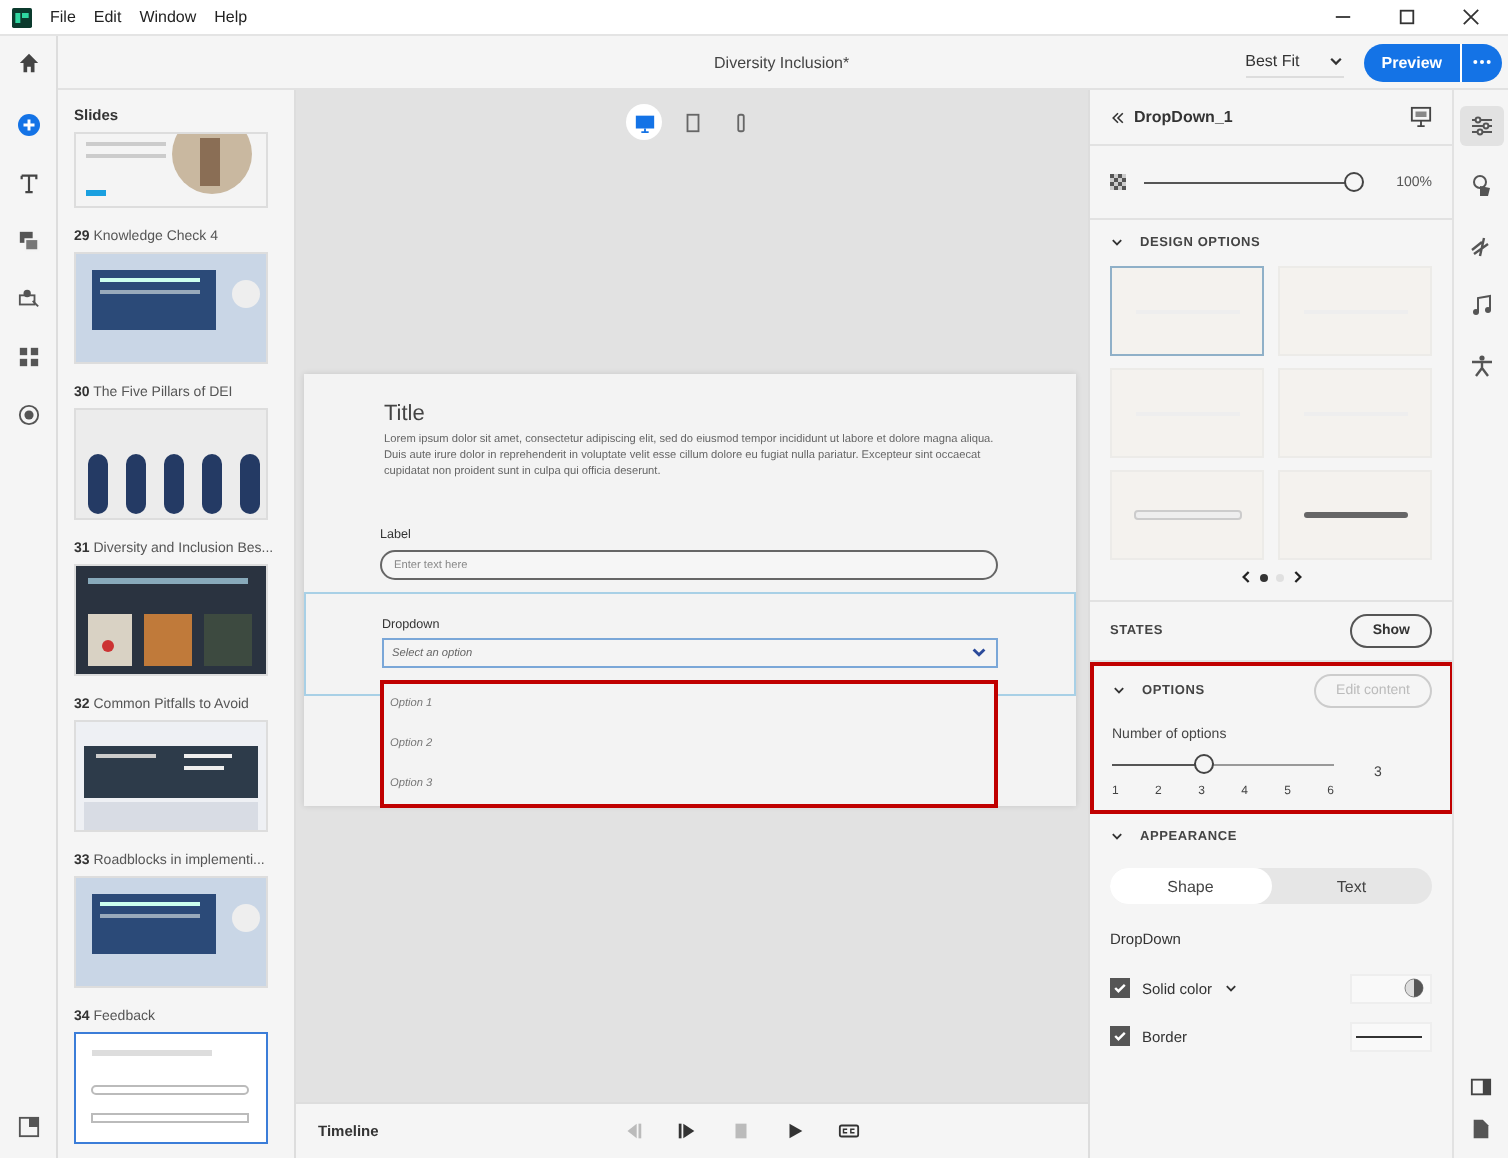 The width and height of the screenshot is (1508, 1158). I want to click on layout-icon, so click(1481, 1087).